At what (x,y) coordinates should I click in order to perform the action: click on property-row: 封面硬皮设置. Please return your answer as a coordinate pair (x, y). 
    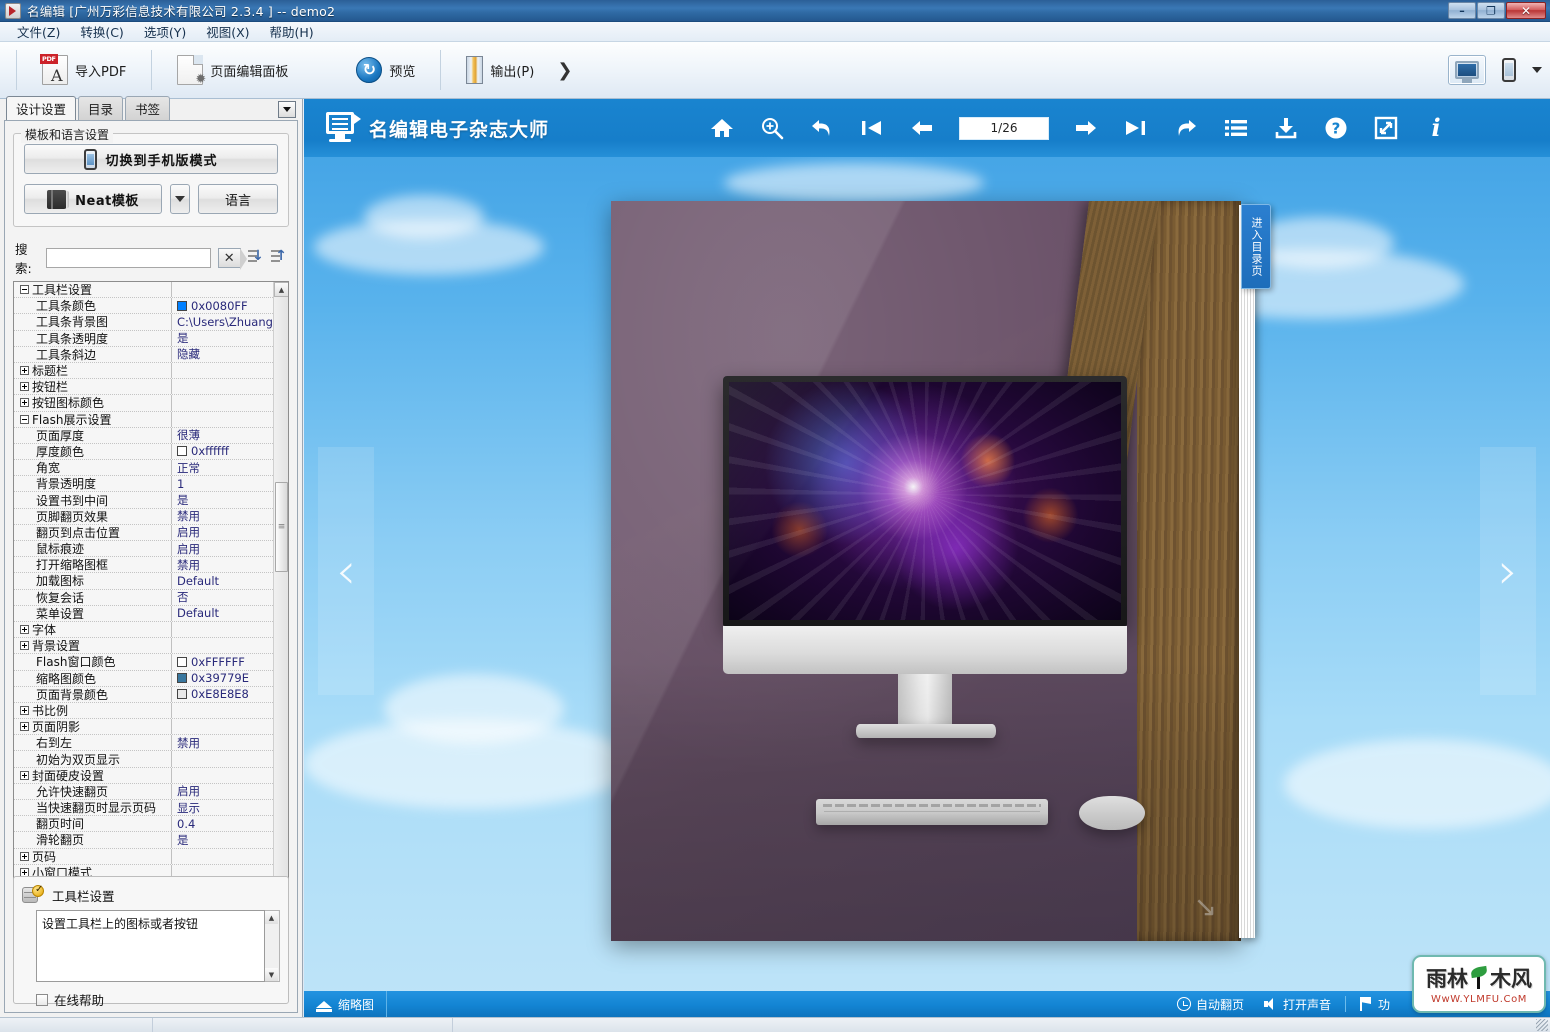
    Looking at the image, I should click on (143, 775).